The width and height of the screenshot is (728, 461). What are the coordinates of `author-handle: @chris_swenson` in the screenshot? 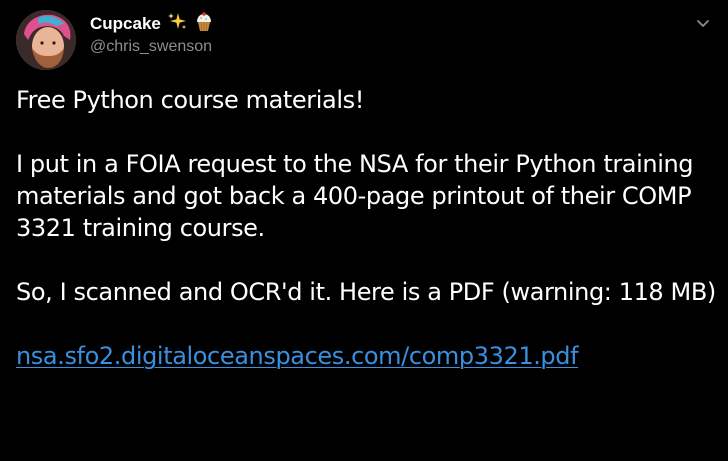 It's located at (152, 47).